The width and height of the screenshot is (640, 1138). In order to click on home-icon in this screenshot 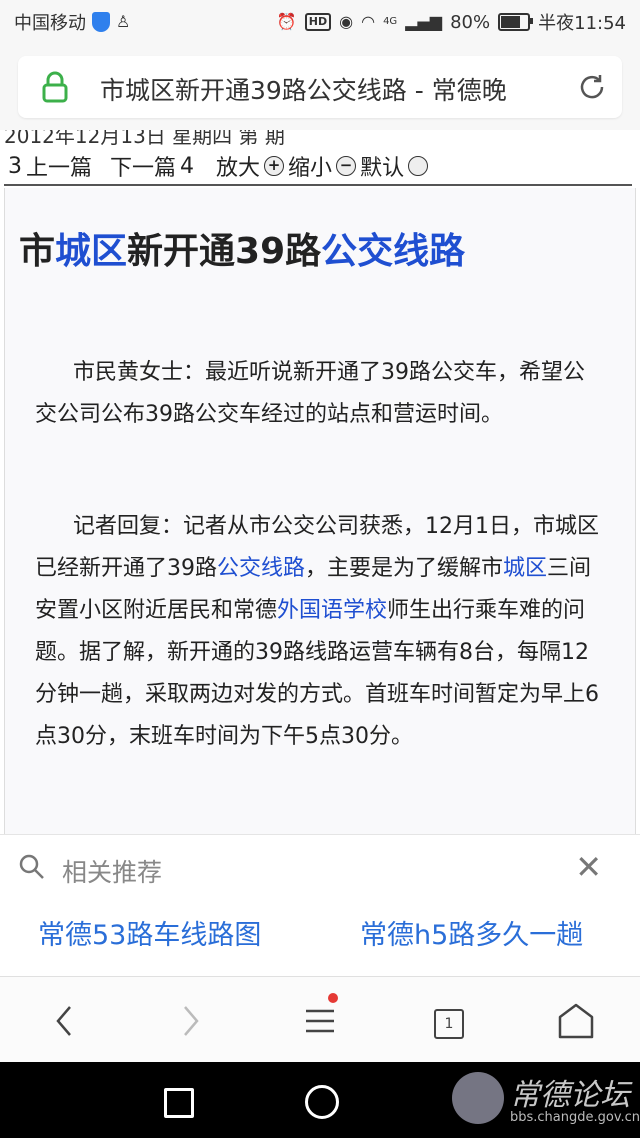, I will do `click(576, 1021)`.